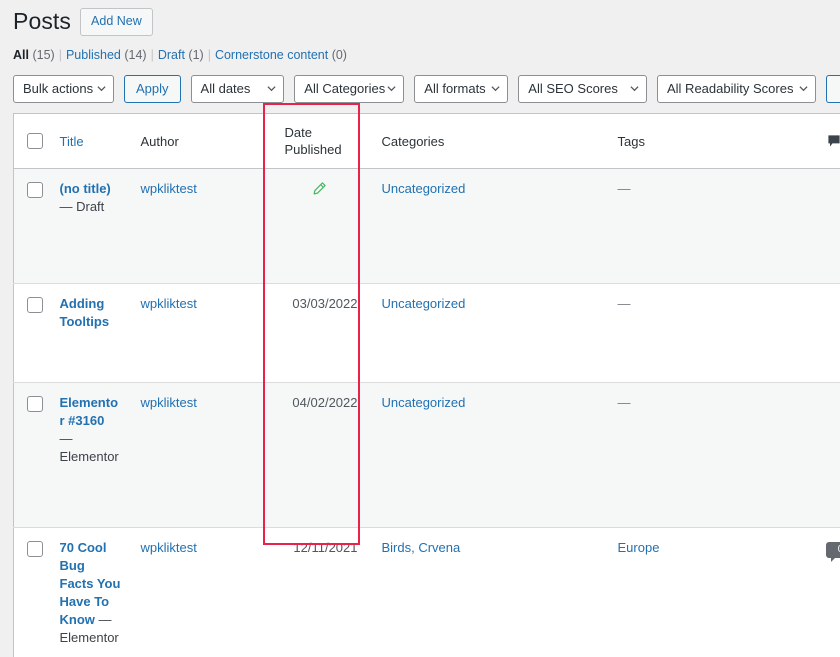 The image size is (840, 657). I want to click on row-date-cell: 03/03/2022, so click(321, 333).